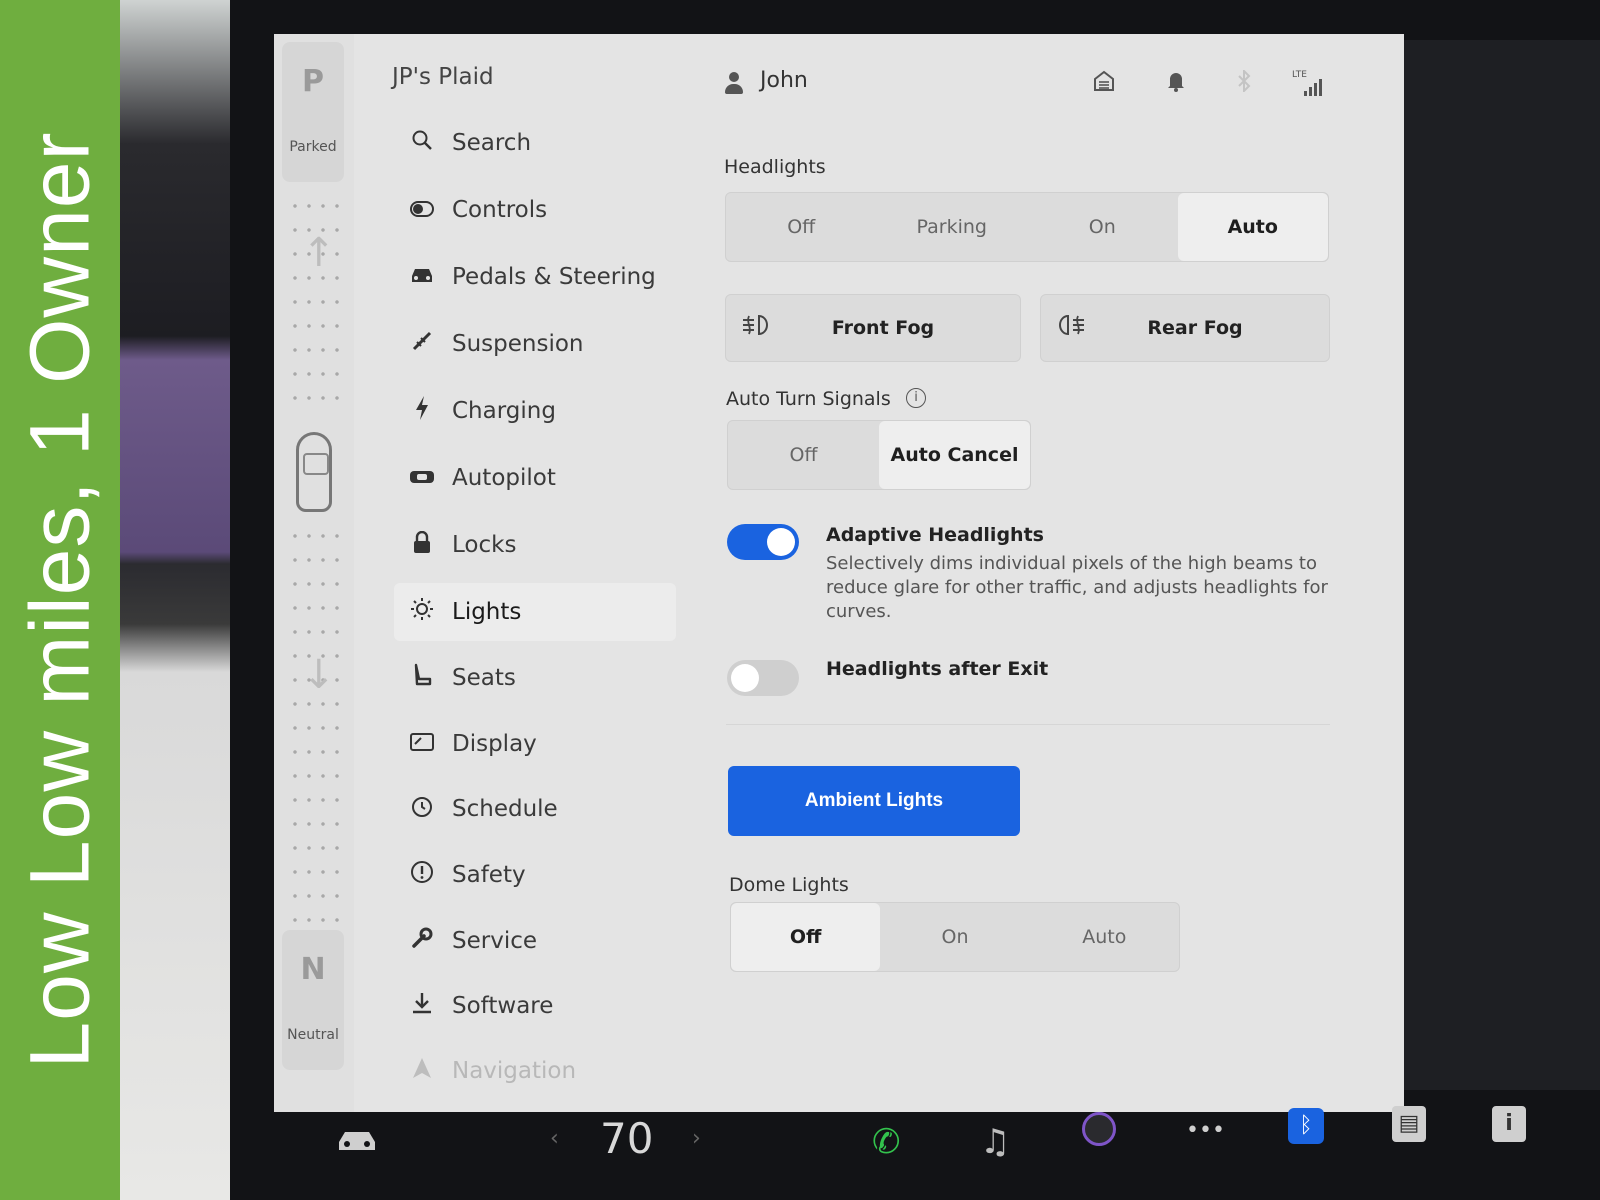 The width and height of the screenshot is (1600, 1200). What do you see at coordinates (803, 455) in the screenshot?
I see `turn-signals-option-off: Off` at bounding box center [803, 455].